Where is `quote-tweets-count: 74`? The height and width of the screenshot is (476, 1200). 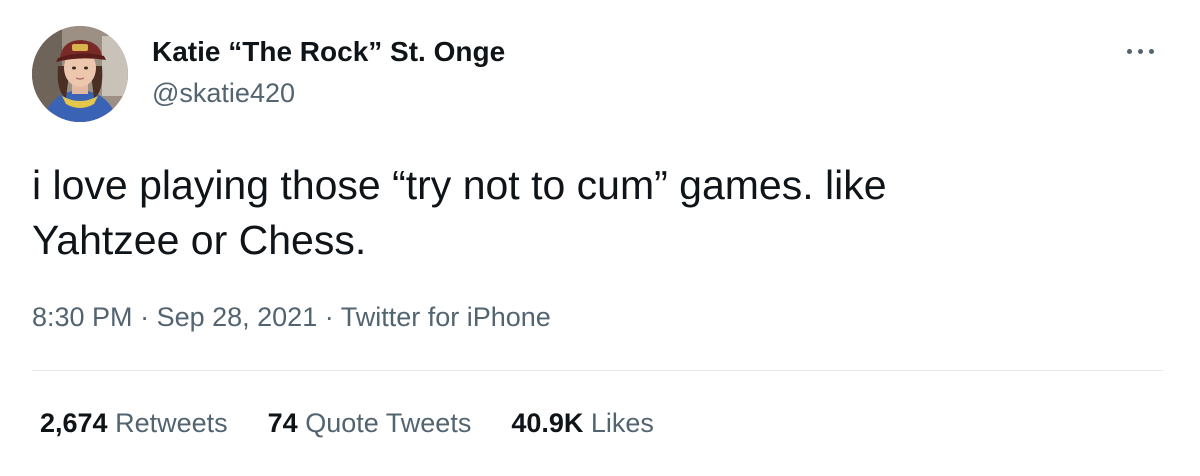
quote-tweets-count: 74 is located at coordinates (282, 423).